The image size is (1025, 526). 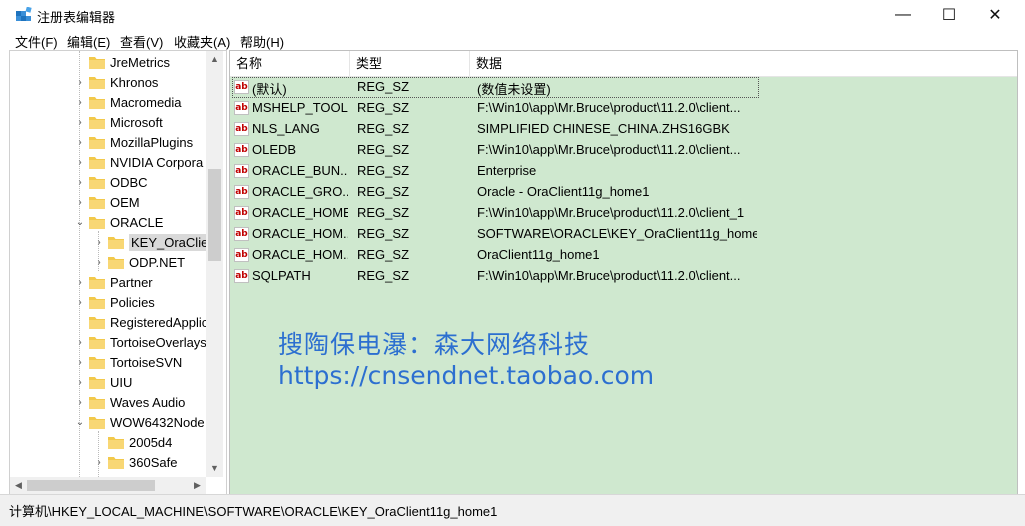 I want to click on minimize-icon: —, so click(x=903, y=14).